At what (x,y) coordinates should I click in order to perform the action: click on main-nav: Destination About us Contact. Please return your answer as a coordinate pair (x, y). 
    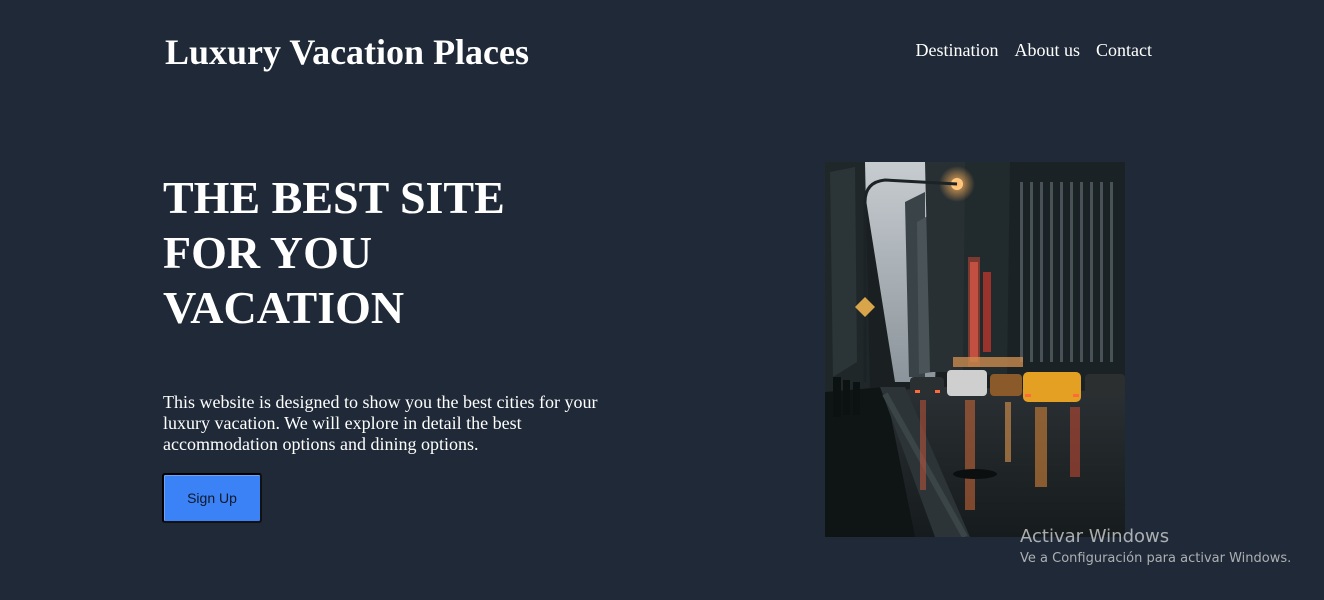
    Looking at the image, I should click on (1033, 50).